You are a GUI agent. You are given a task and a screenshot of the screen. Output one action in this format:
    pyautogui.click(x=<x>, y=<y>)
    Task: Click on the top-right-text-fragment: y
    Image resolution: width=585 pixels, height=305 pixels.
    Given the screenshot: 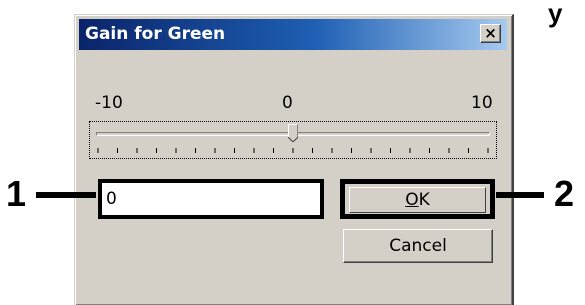 What is the action you would take?
    pyautogui.click(x=555, y=14)
    